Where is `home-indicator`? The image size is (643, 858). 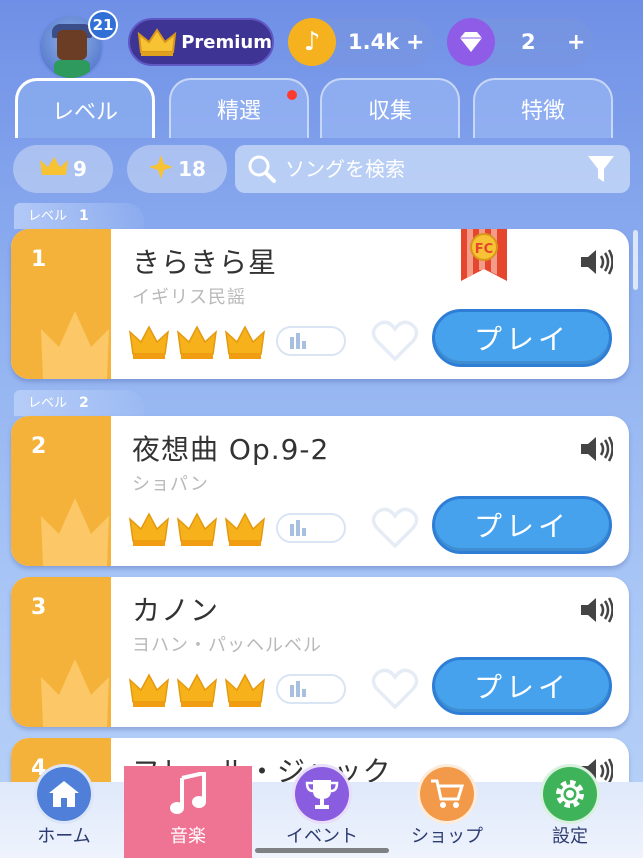 home-indicator is located at coordinates (322, 850).